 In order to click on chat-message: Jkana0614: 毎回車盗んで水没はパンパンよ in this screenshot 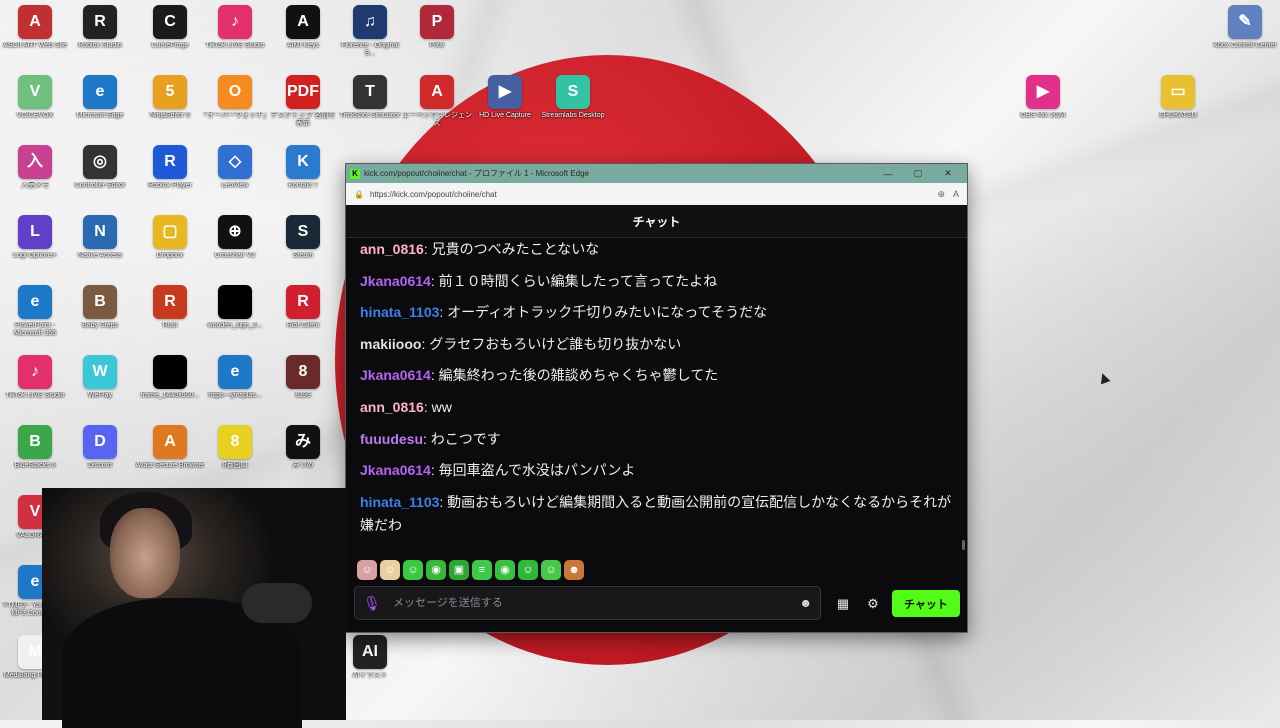, I will do `click(656, 470)`.